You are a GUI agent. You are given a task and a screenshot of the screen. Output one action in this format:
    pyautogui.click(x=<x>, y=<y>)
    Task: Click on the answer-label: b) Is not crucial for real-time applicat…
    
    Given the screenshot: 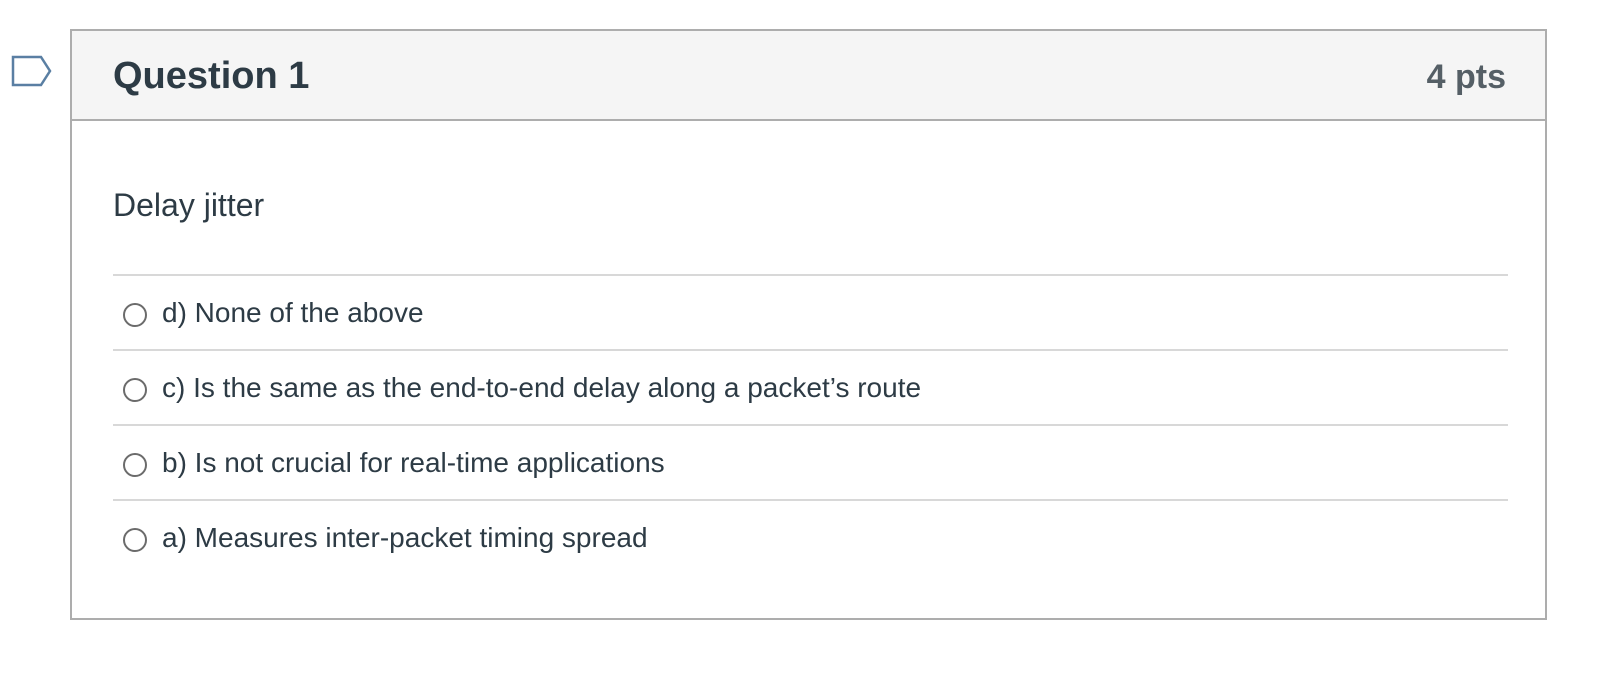 What is the action you would take?
    pyautogui.click(x=413, y=463)
    